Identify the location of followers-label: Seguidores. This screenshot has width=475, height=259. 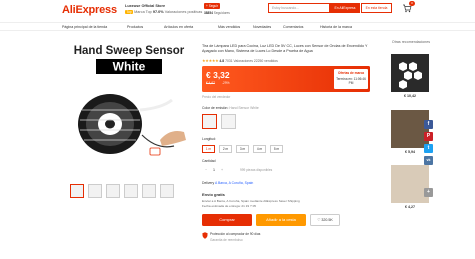
(221, 13).